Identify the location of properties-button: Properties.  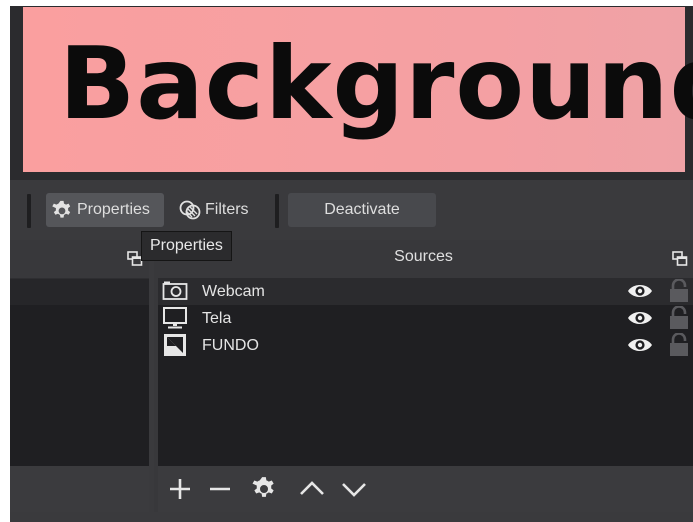
(105, 210).